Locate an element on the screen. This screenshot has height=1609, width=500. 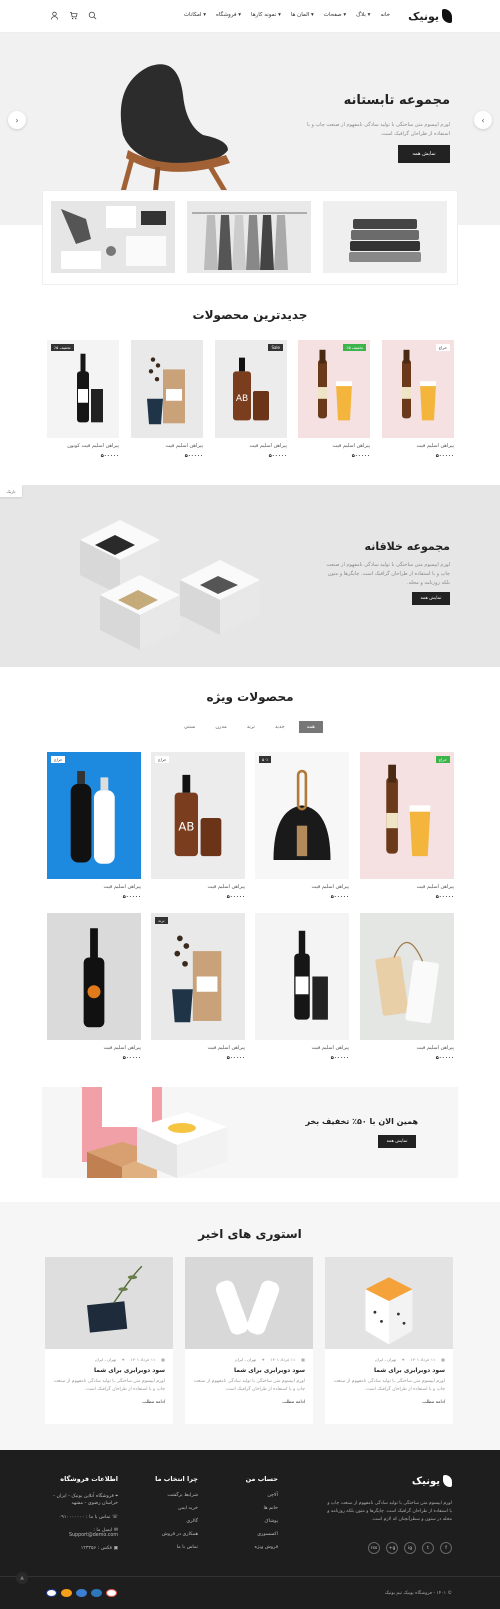
footer-why-link: گالری is located at coordinates (176, 1521).